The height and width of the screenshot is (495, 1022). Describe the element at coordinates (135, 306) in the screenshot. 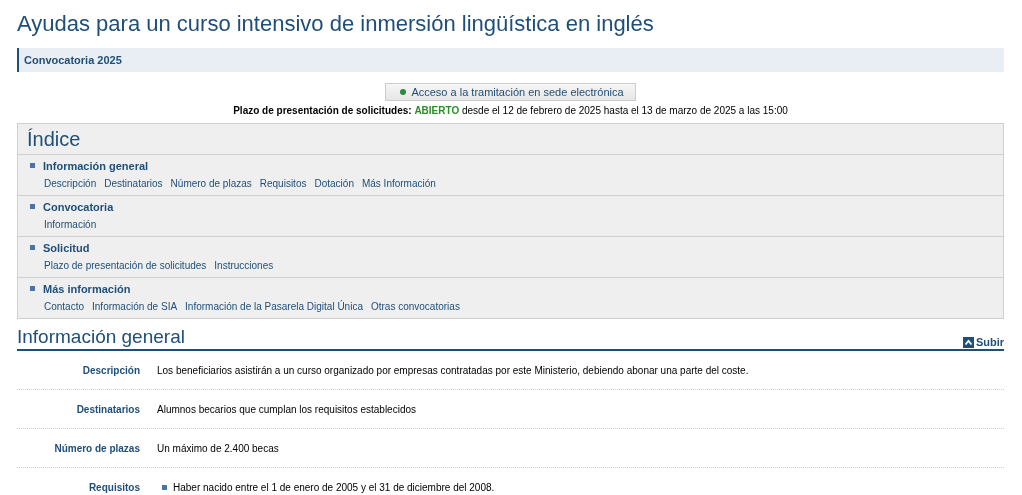

I see `index-link: Información de SIA` at that location.